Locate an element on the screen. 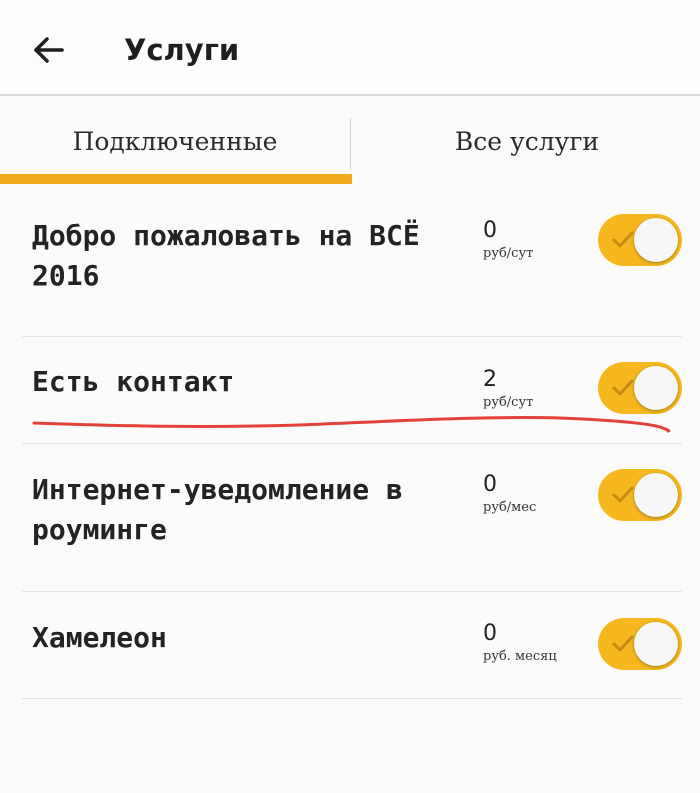 The width and height of the screenshot is (700, 793). back-arrow-icon is located at coordinates (48, 50).